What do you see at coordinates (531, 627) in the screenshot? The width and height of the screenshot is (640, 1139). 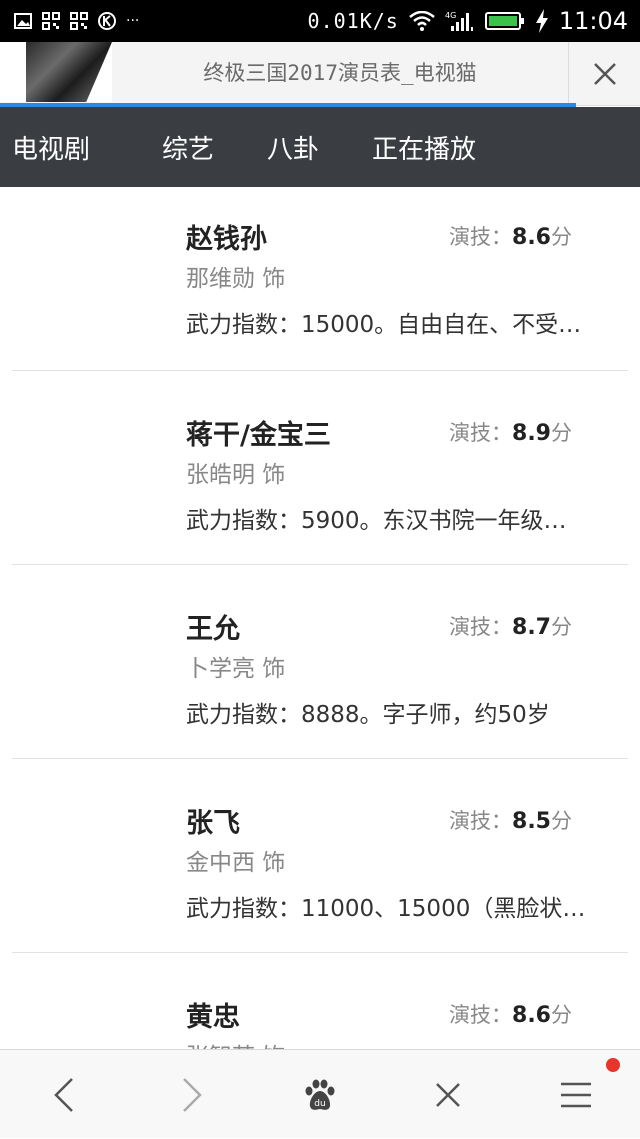 I see `score-value: 8.7` at bounding box center [531, 627].